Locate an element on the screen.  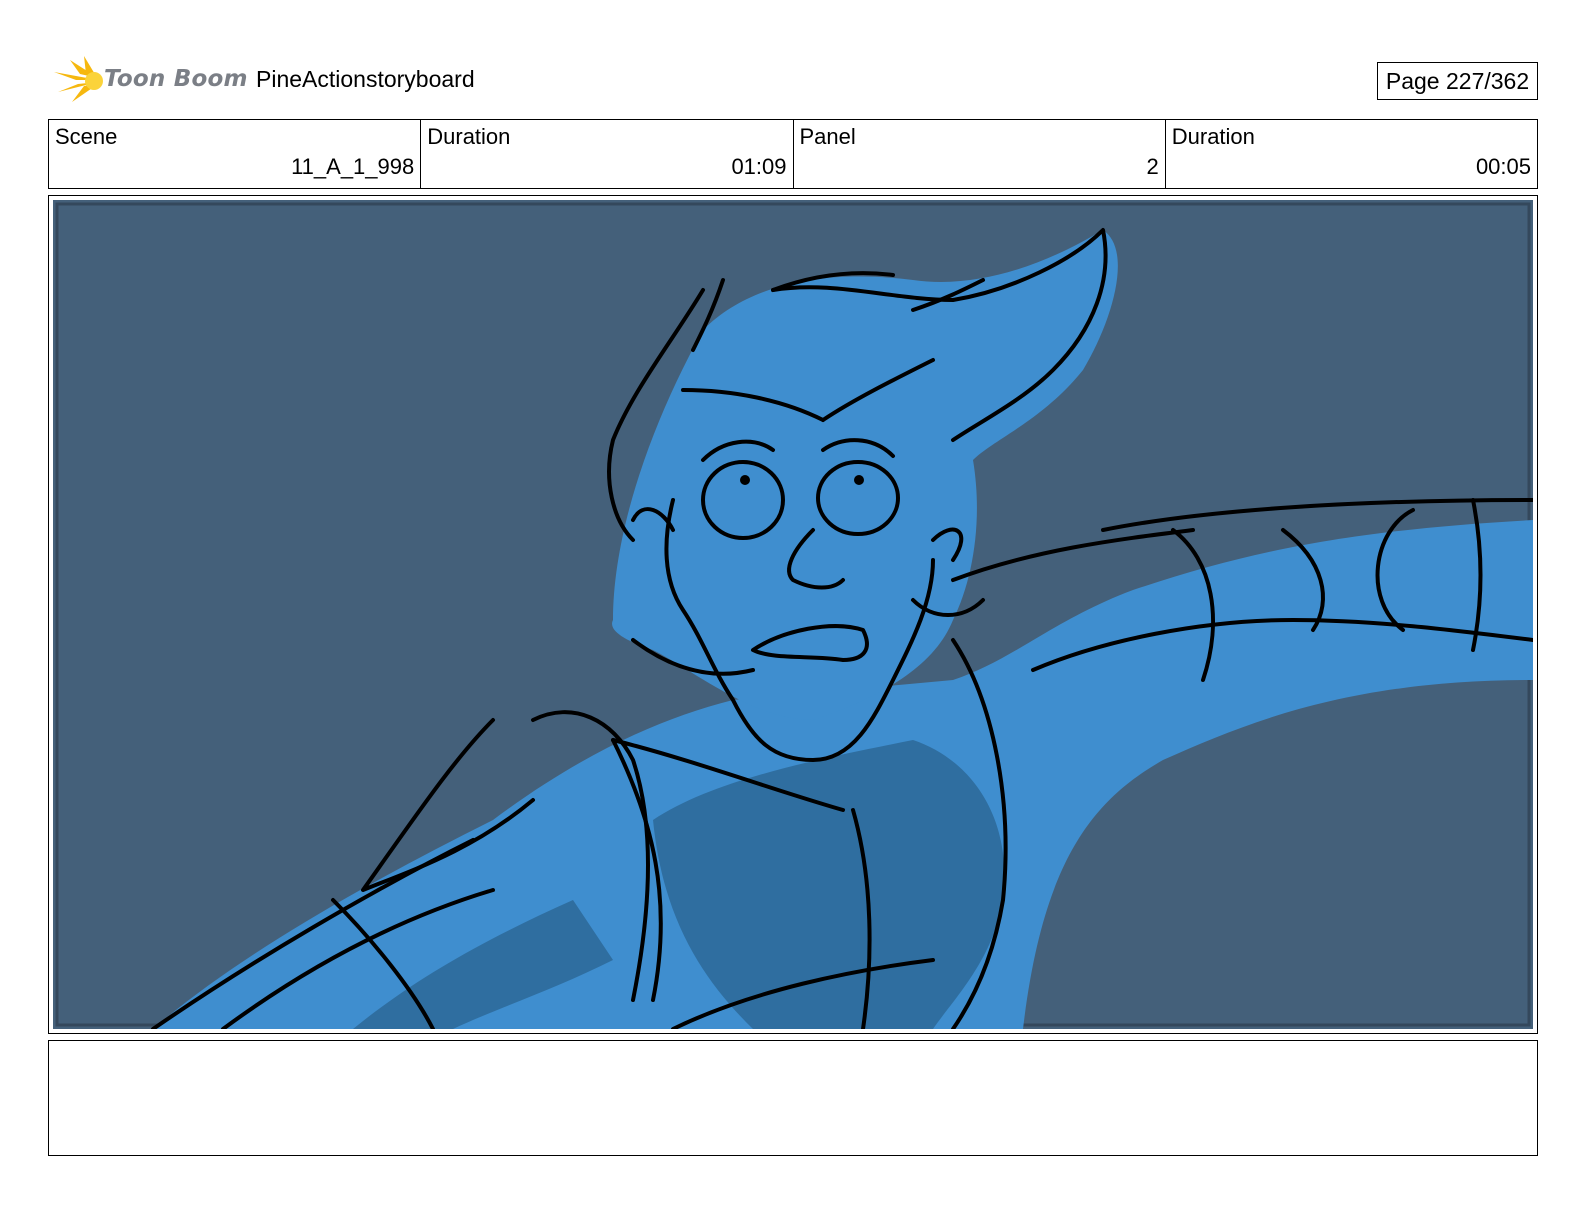
panel-duration-label: Duration is located at coordinates (1213, 136).